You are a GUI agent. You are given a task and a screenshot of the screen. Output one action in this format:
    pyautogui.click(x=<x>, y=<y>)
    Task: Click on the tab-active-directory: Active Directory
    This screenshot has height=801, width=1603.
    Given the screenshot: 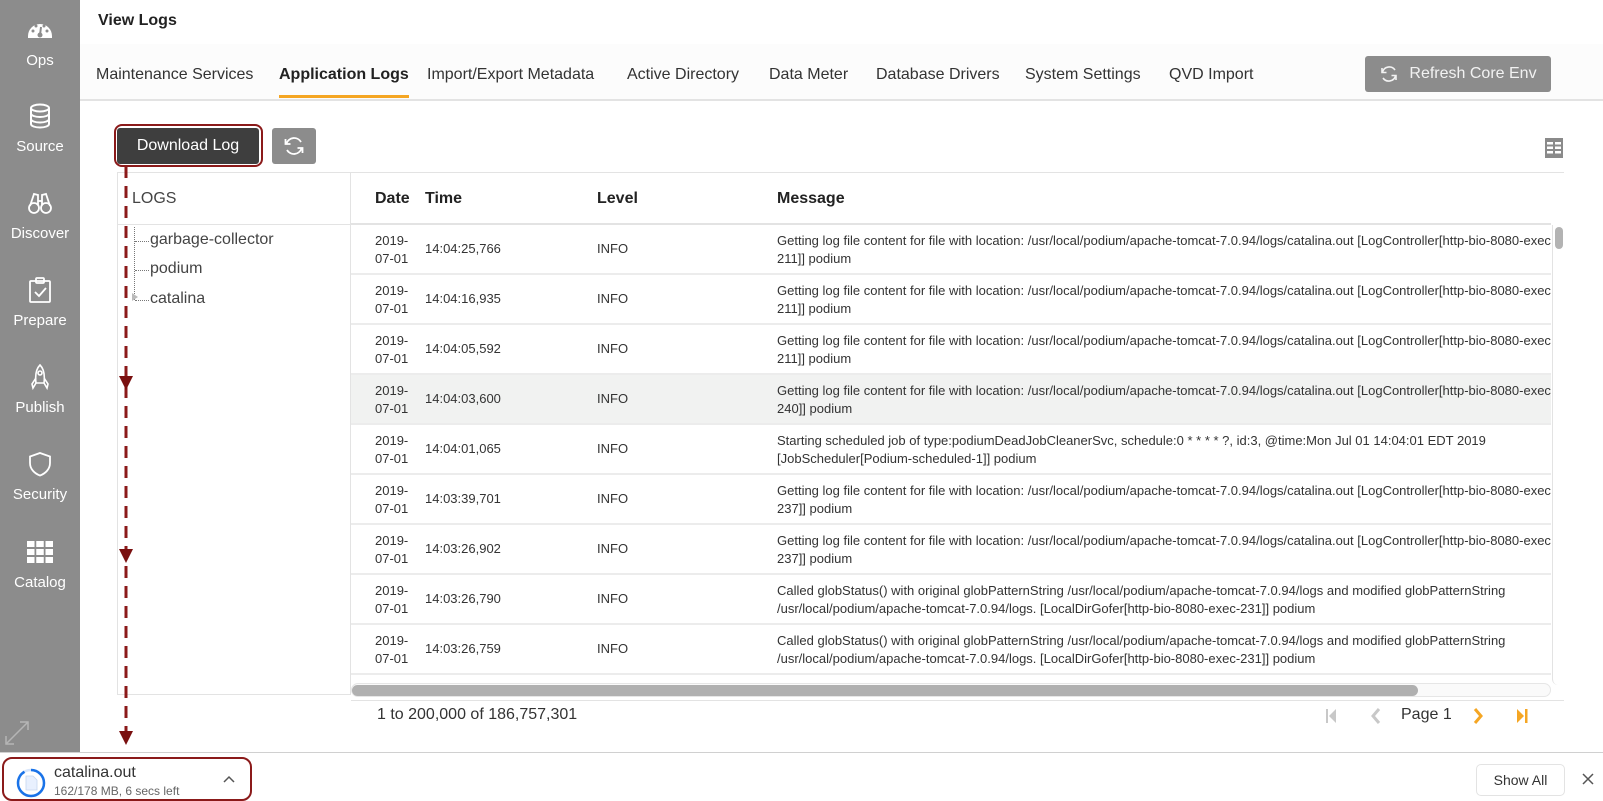 What is the action you would take?
    pyautogui.click(x=683, y=75)
    